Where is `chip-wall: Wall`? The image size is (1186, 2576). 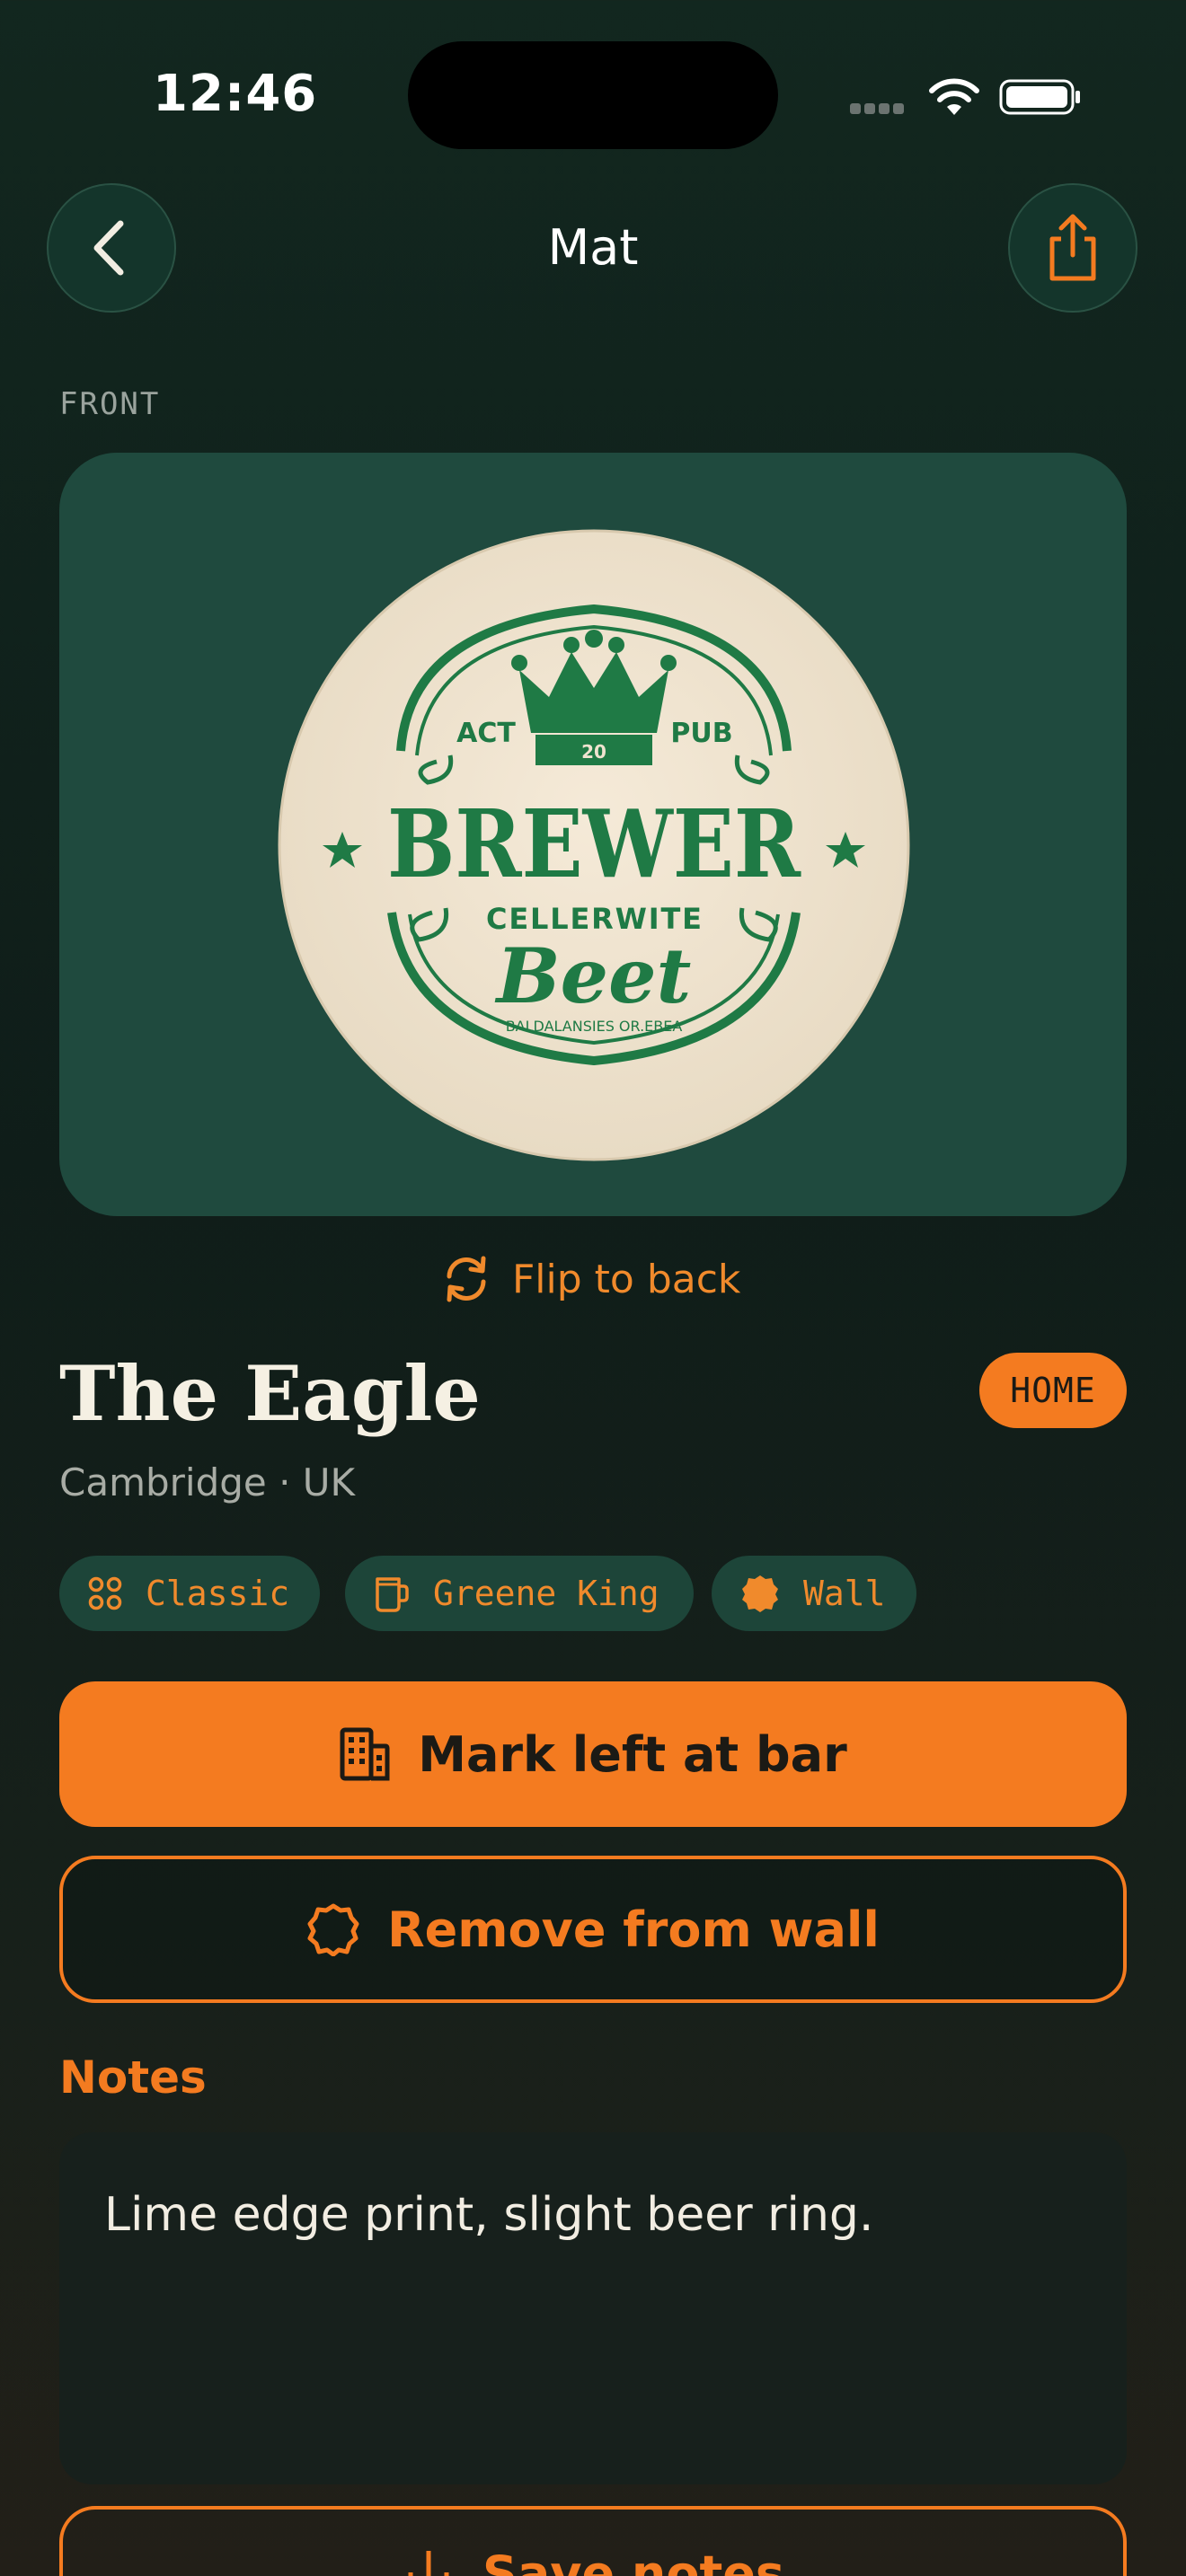 chip-wall: Wall is located at coordinates (814, 1593).